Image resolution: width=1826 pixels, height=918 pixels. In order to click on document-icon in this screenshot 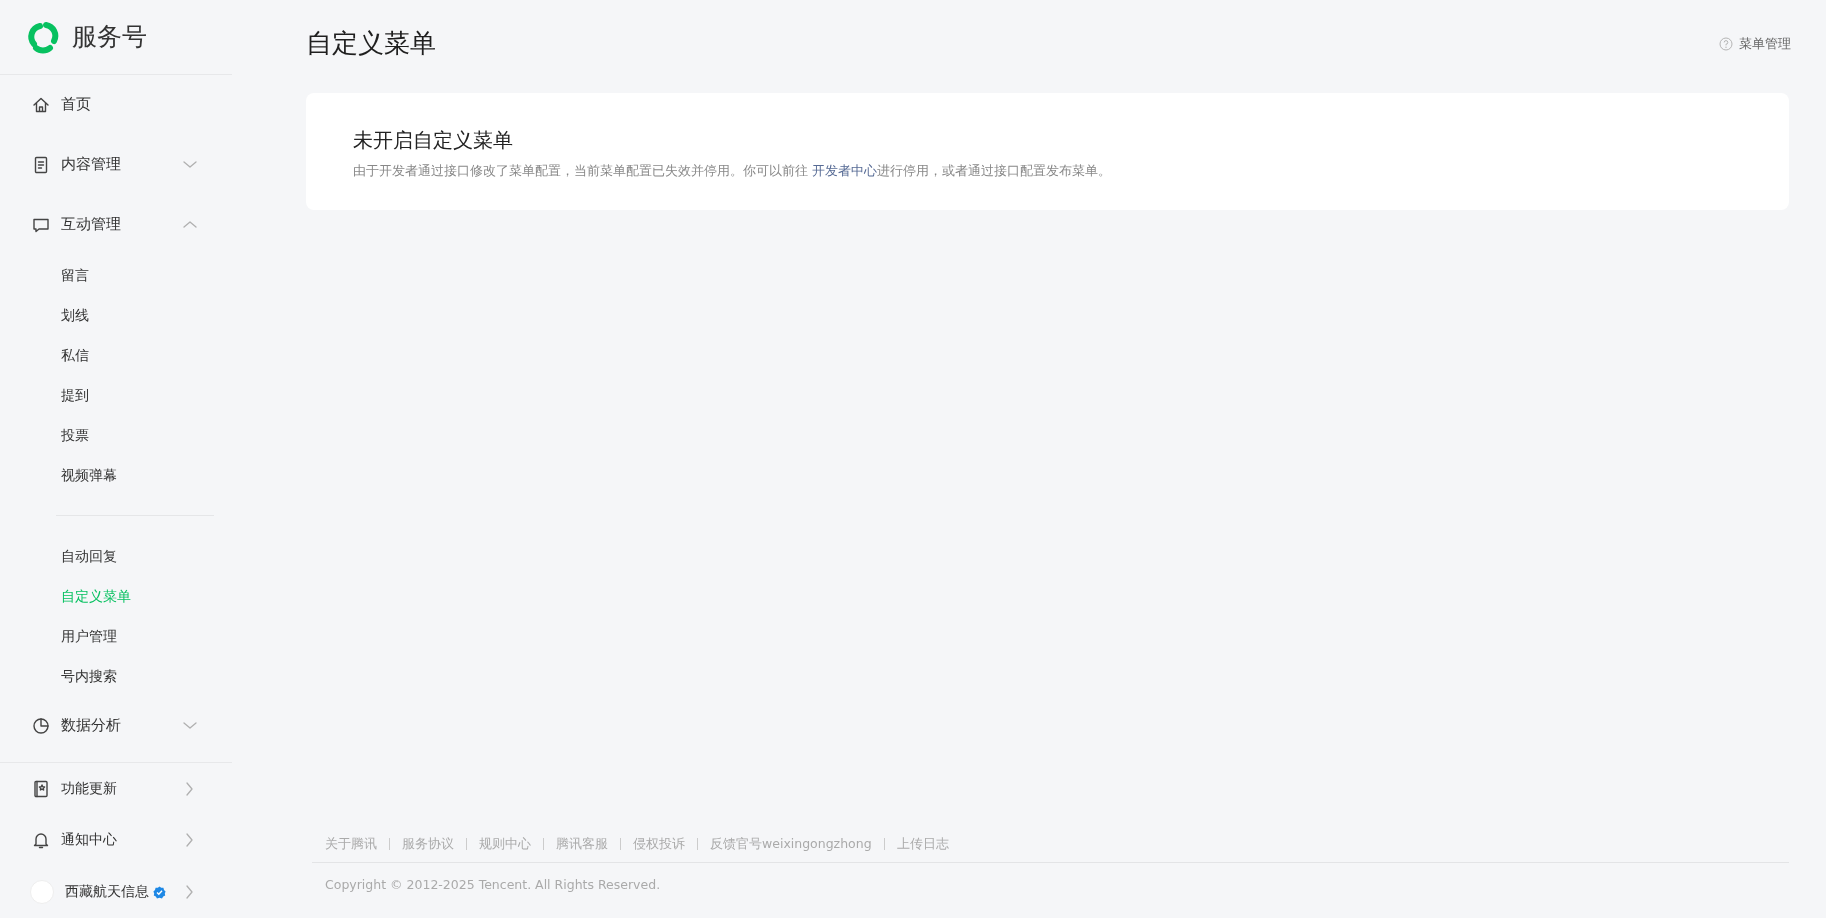, I will do `click(41, 164)`.